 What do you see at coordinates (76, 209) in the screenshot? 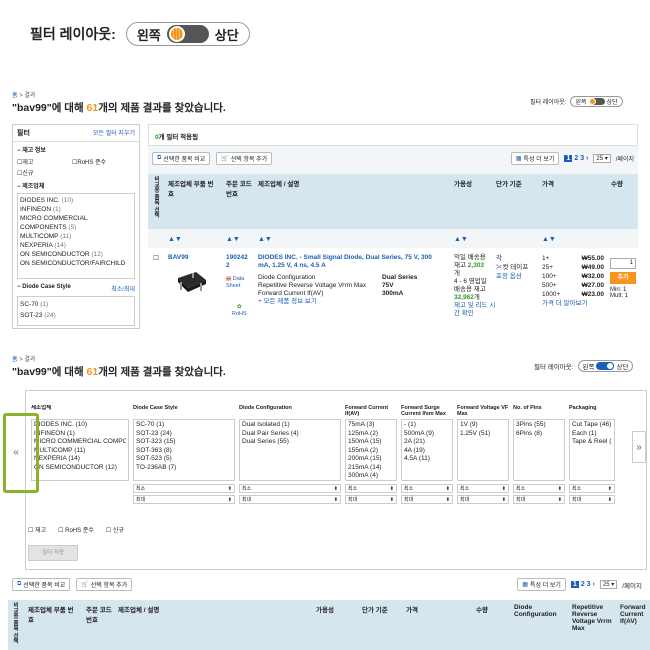
I see `list-item: INFINEON (1)` at bounding box center [76, 209].